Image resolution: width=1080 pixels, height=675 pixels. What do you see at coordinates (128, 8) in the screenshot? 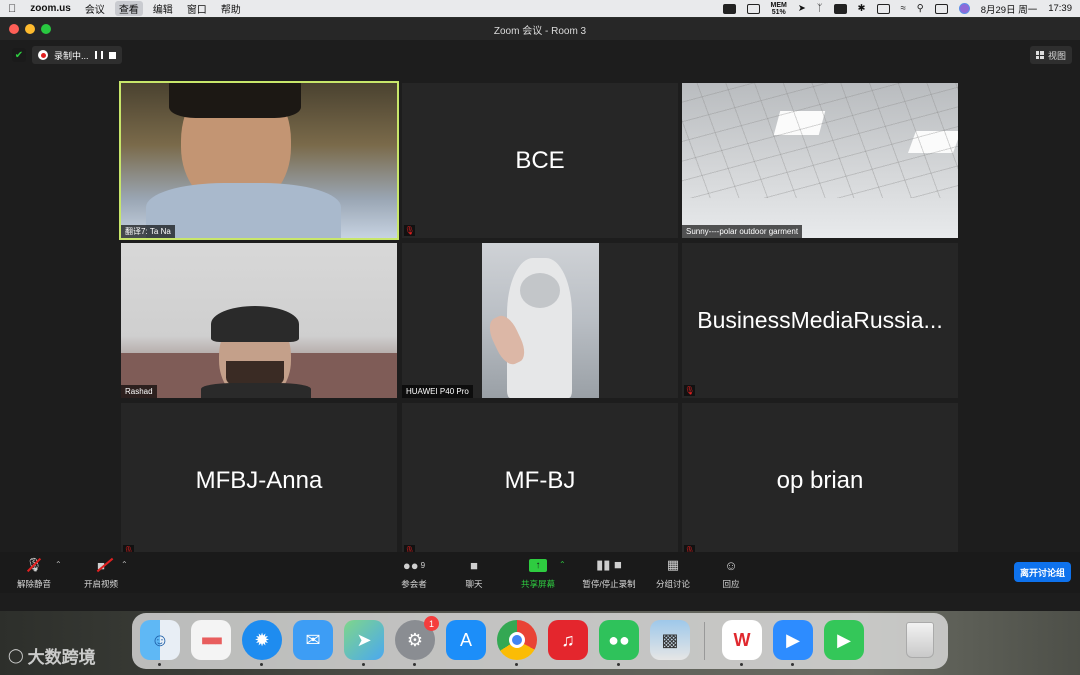
I see `menu-item-view: 查看` at bounding box center [128, 8].